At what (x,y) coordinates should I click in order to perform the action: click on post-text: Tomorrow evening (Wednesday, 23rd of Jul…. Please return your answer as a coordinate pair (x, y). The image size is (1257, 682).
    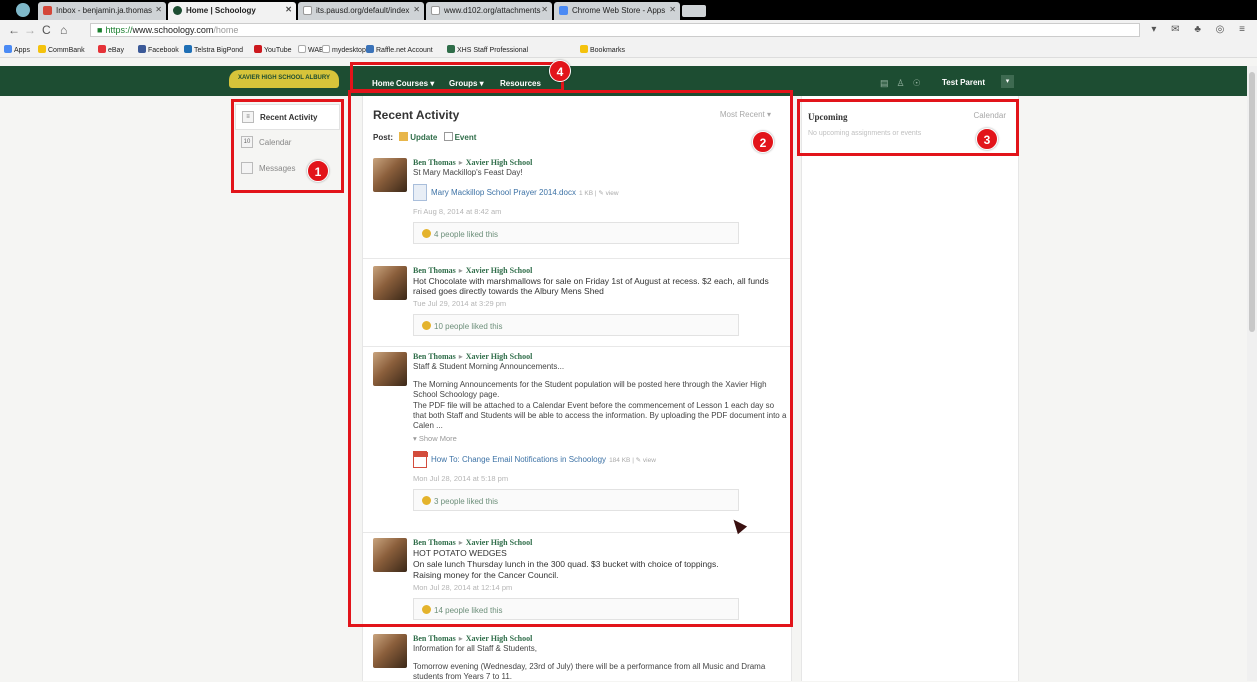
    Looking at the image, I should click on (589, 671).